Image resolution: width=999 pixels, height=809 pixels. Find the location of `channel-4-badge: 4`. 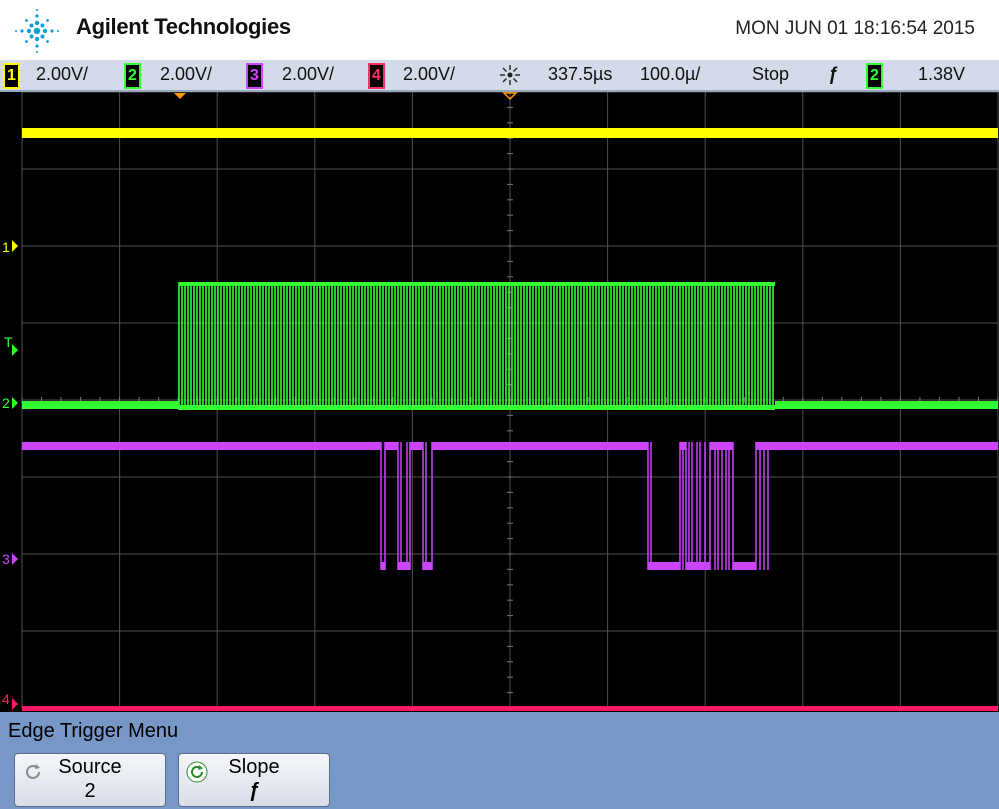

channel-4-badge: 4 is located at coordinates (376, 76).